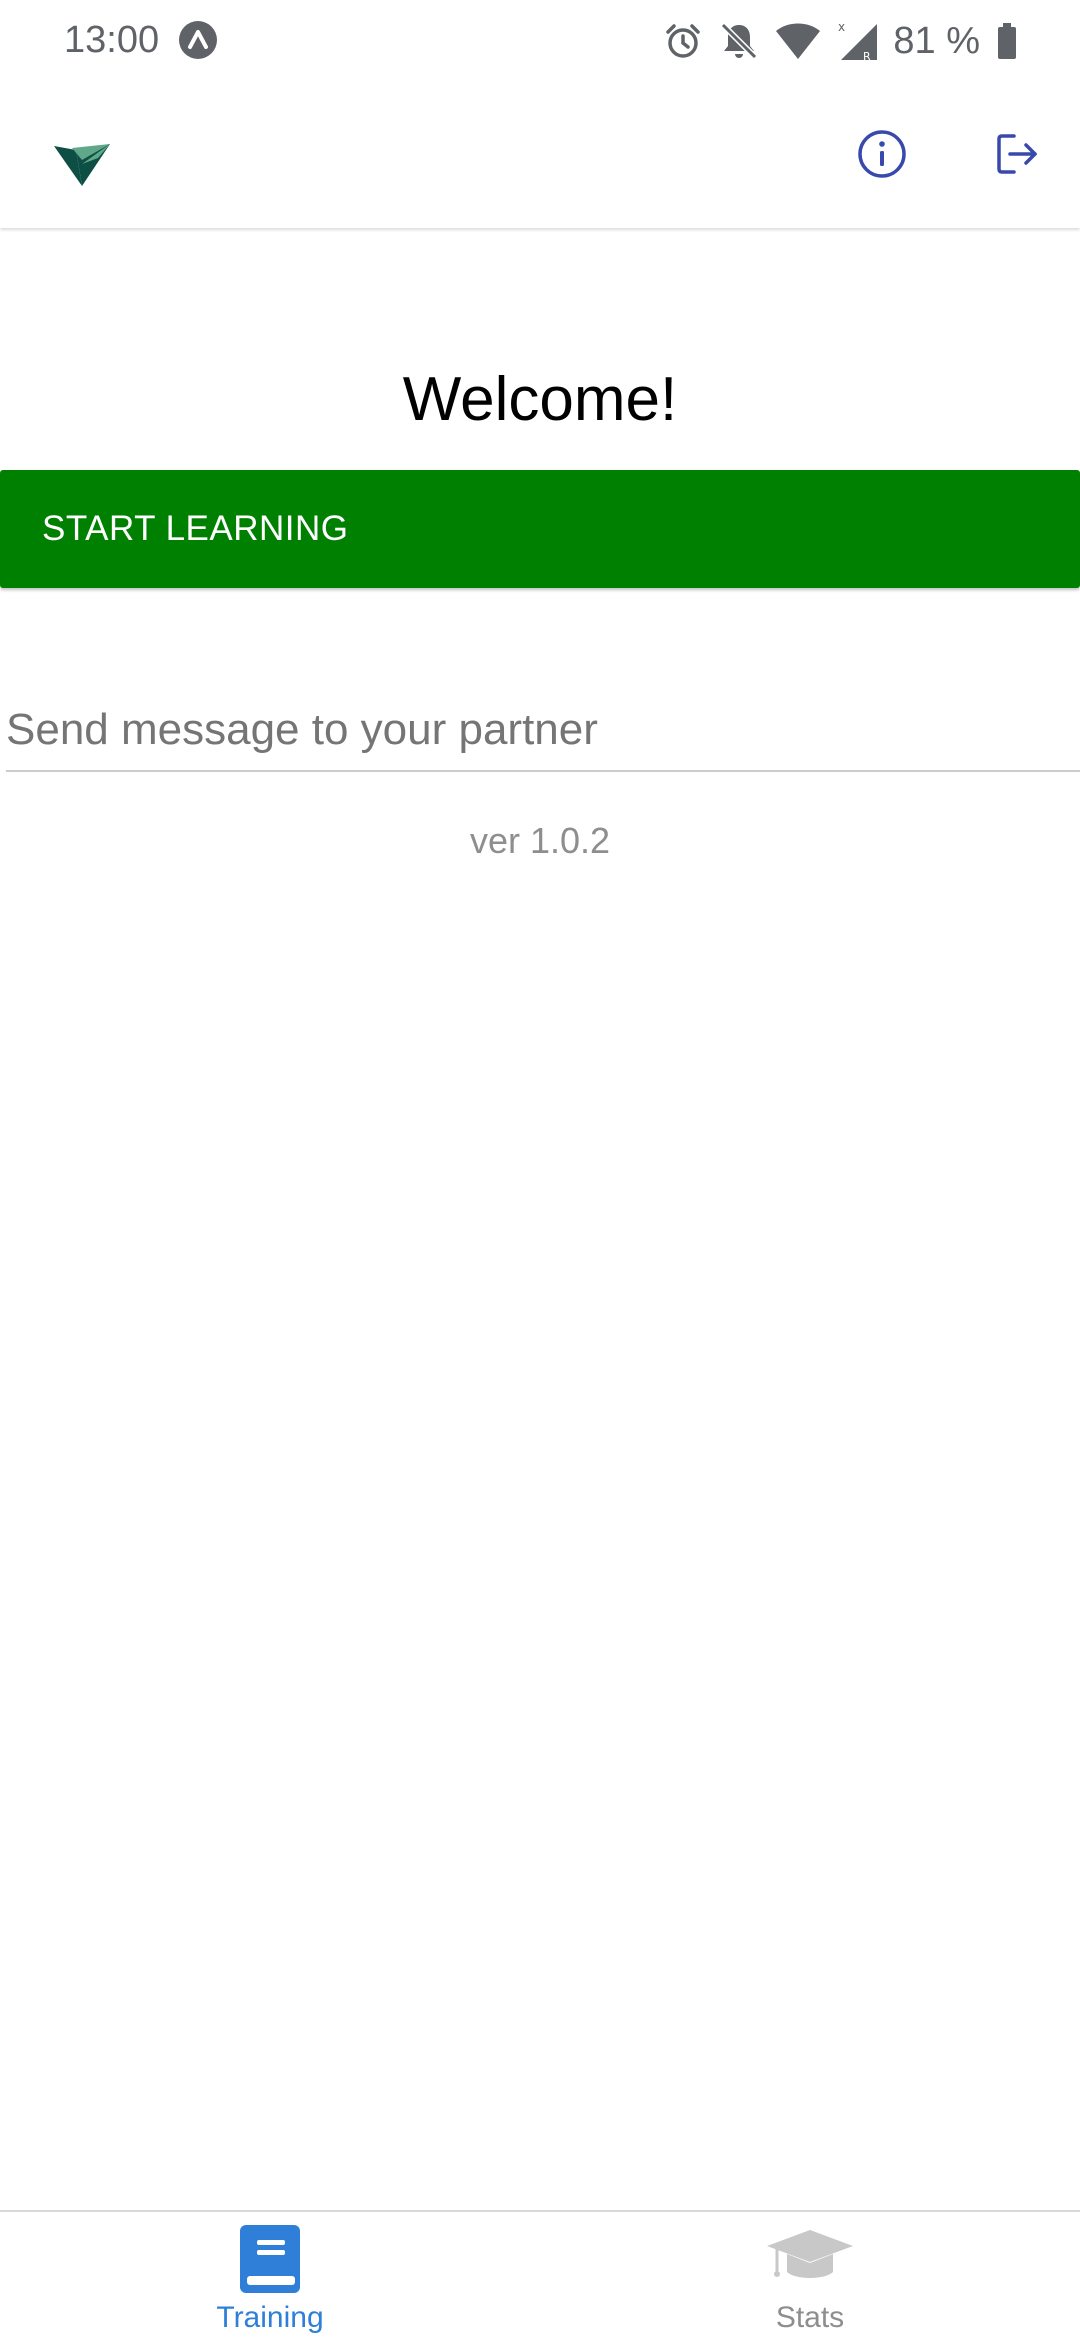 The width and height of the screenshot is (1080, 2340). Describe the element at coordinates (1007, 41) in the screenshot. I see `battery-icon` at that location.